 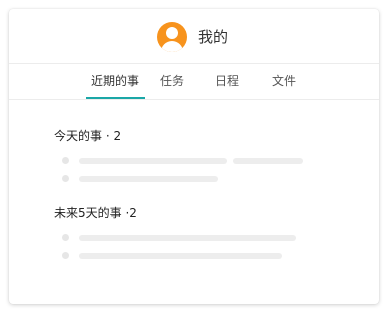 I want to click on section-title-next-5-days: 未来5天的事 ·2, so click(x=95, y=213).